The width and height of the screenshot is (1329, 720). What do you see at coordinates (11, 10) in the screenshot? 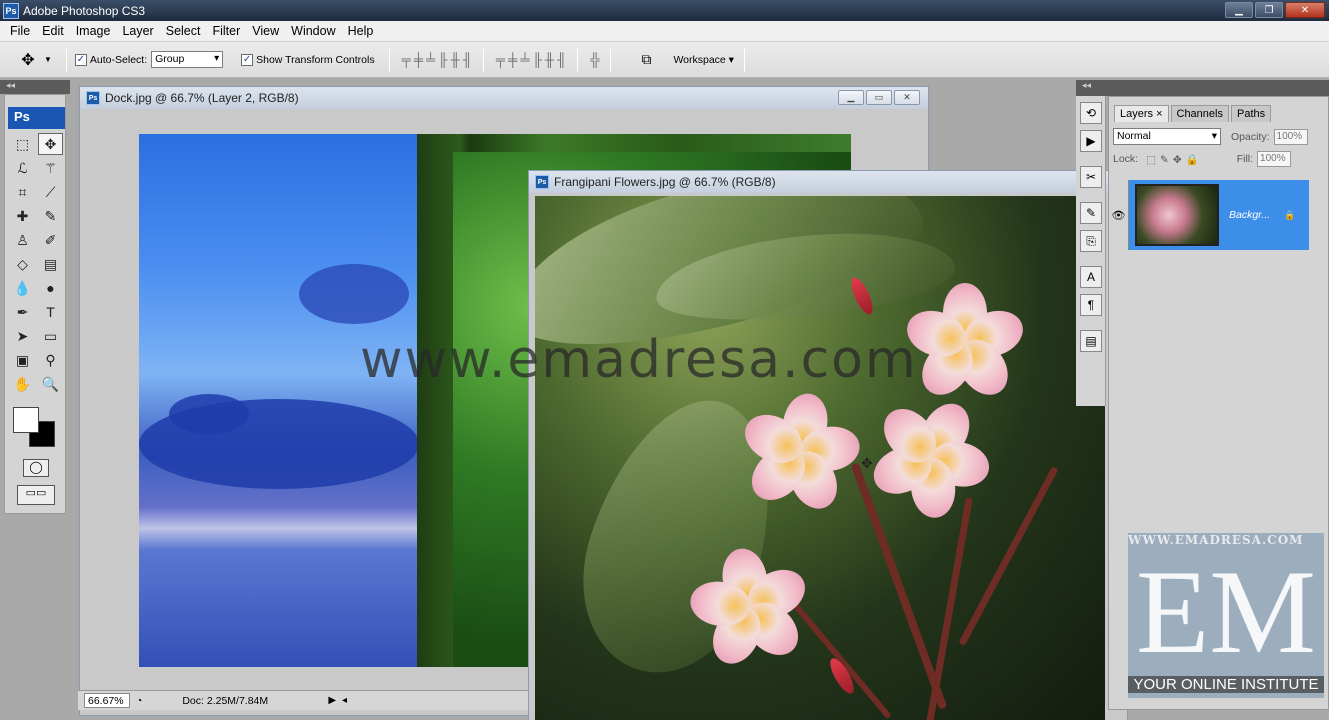
I see `photoshop-app-icon: Ps` at bounding box center [11, 10].